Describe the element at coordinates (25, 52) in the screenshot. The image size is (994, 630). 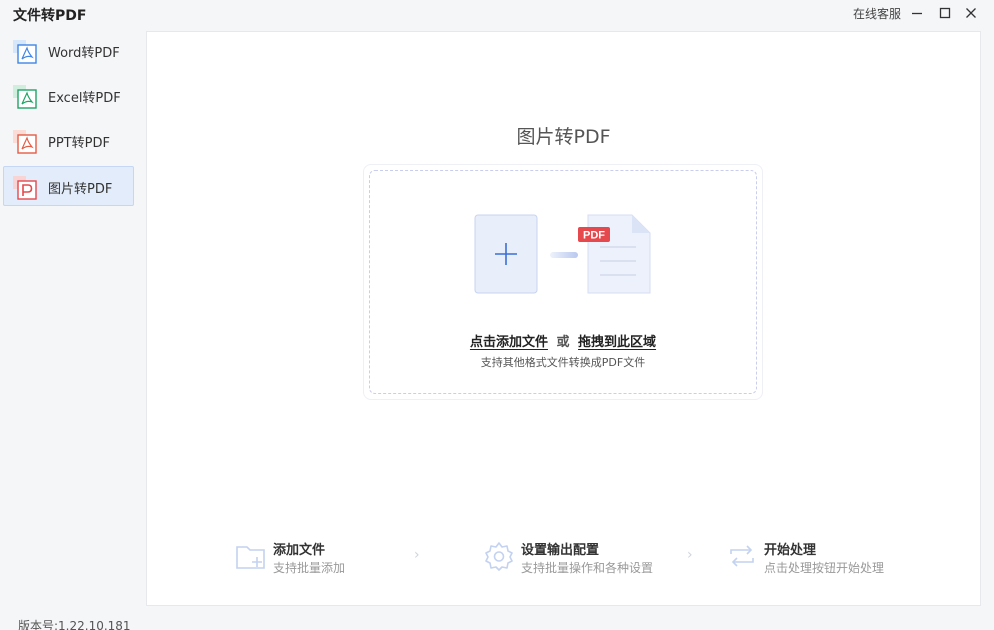
I see `word-to-pdf-icon` at that location.